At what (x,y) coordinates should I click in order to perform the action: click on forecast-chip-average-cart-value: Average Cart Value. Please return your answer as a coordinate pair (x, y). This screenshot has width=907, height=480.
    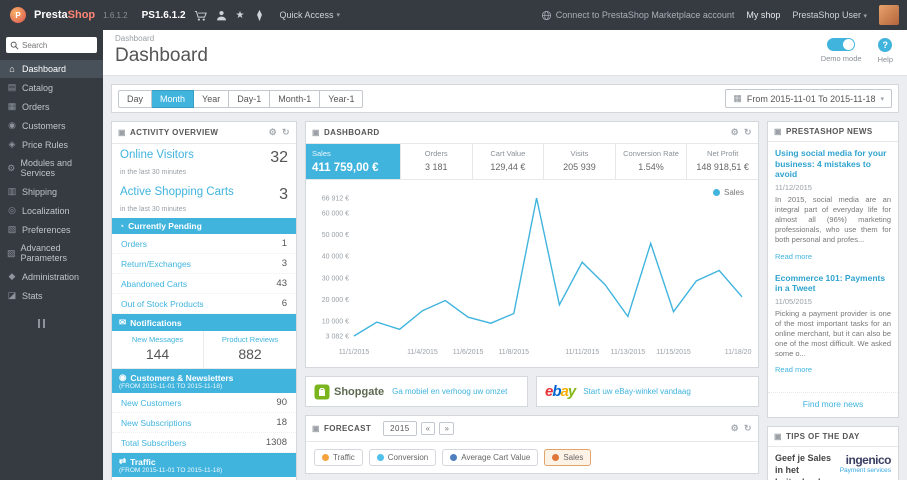
    Looking at the image, I should click on (490, 457).